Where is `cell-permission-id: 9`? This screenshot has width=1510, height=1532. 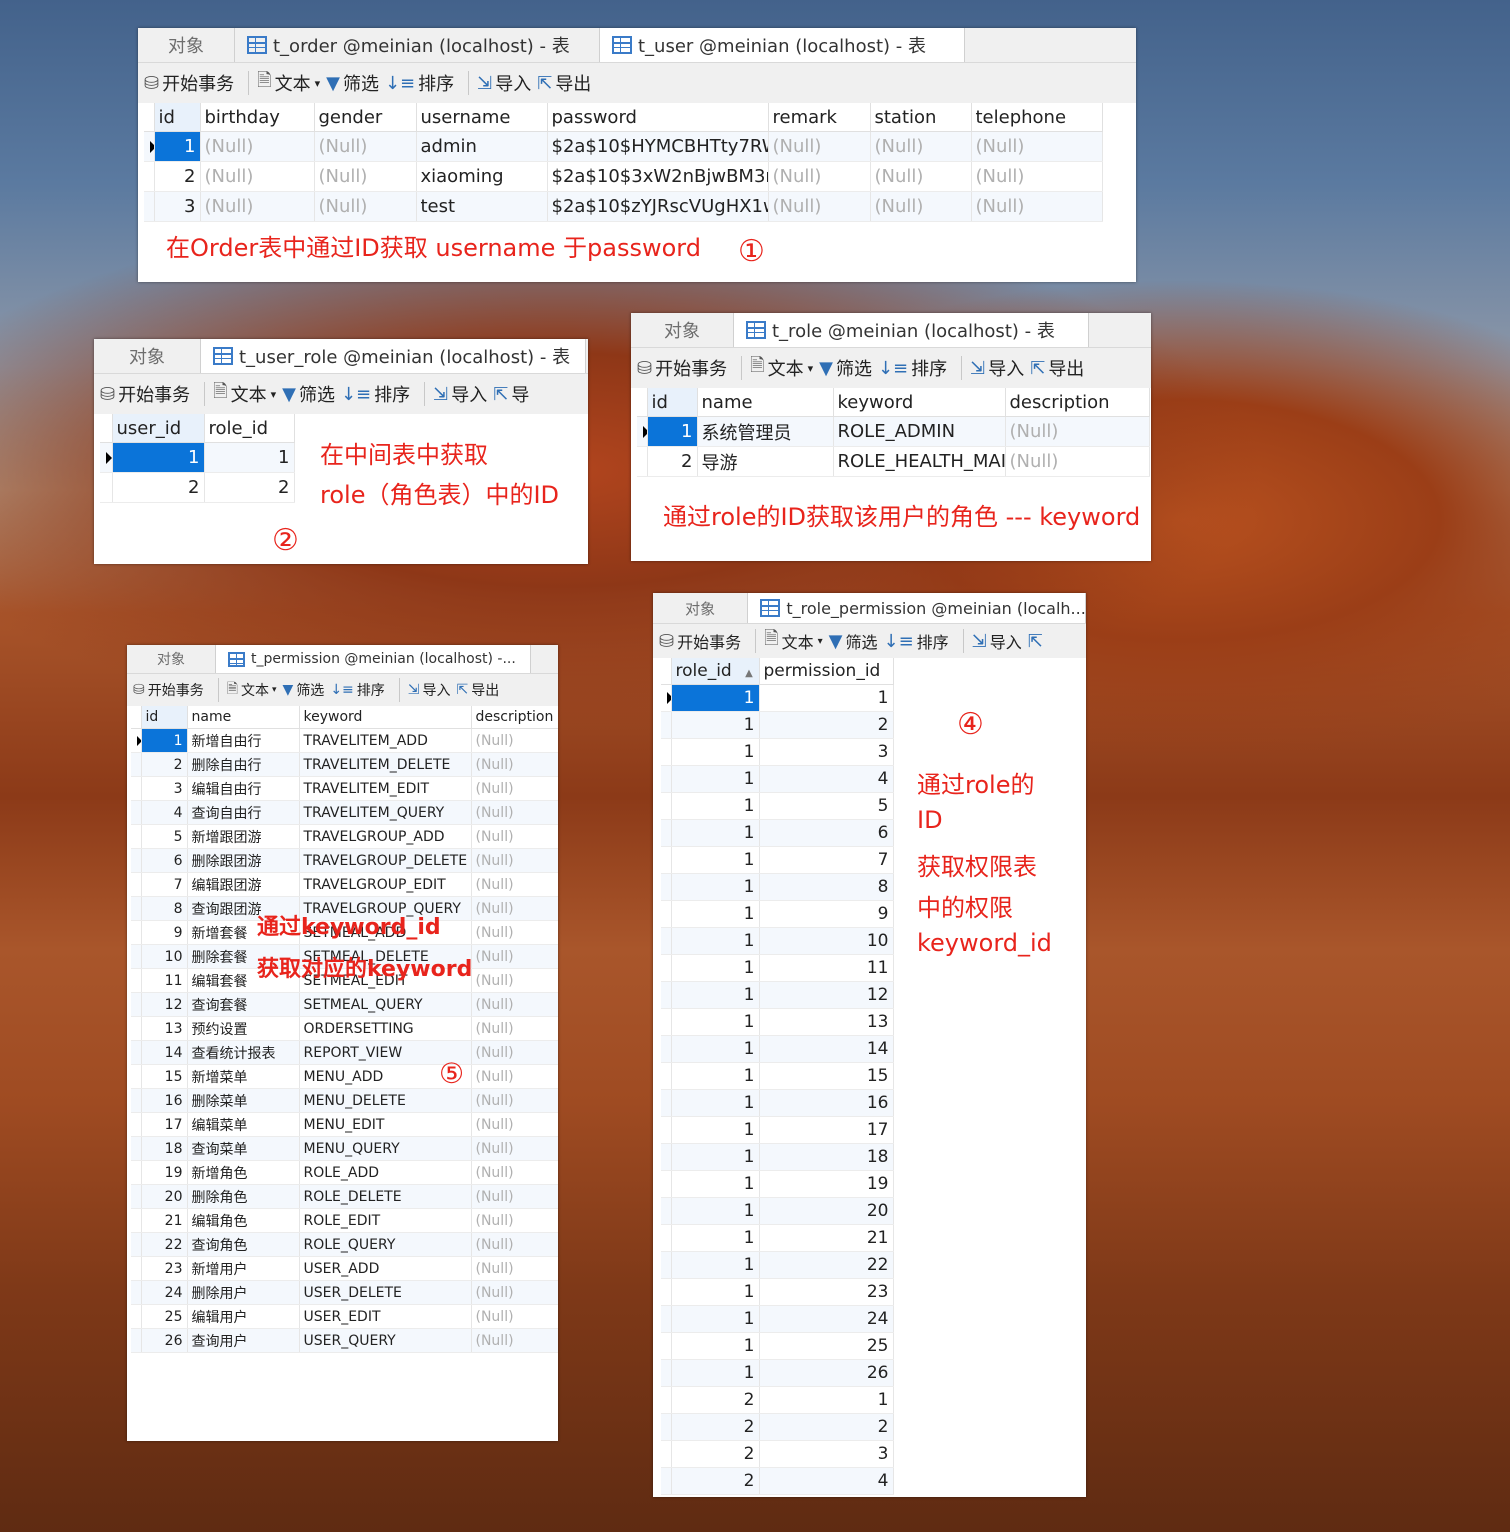
cell-permission-id: 9 is located at coordinates (826, 914).